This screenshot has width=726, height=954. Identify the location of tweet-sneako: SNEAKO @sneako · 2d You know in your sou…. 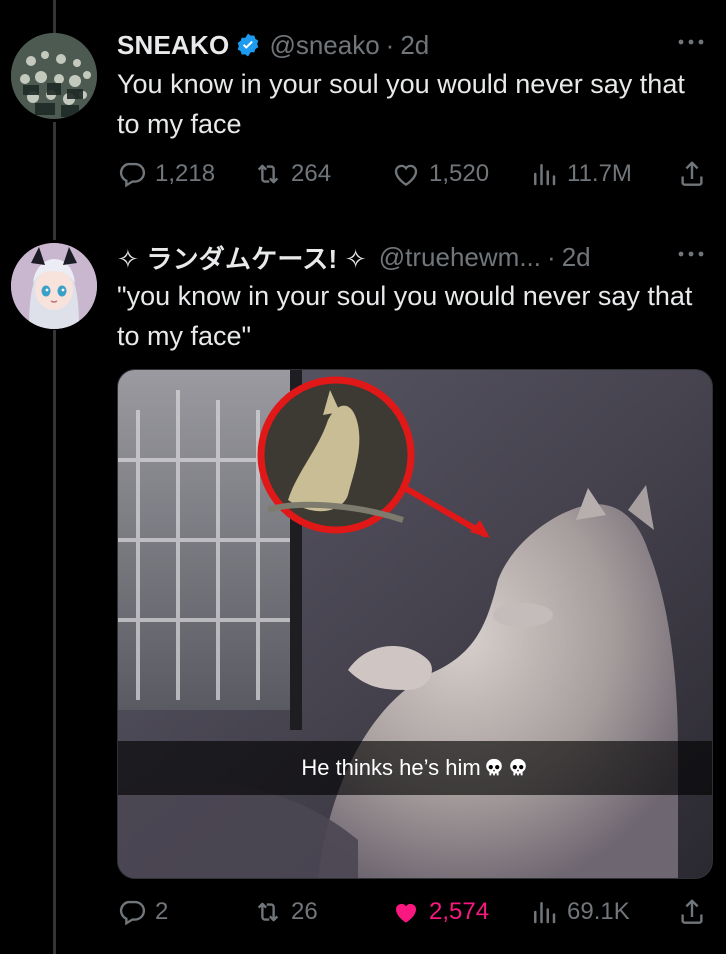
(414, 86).